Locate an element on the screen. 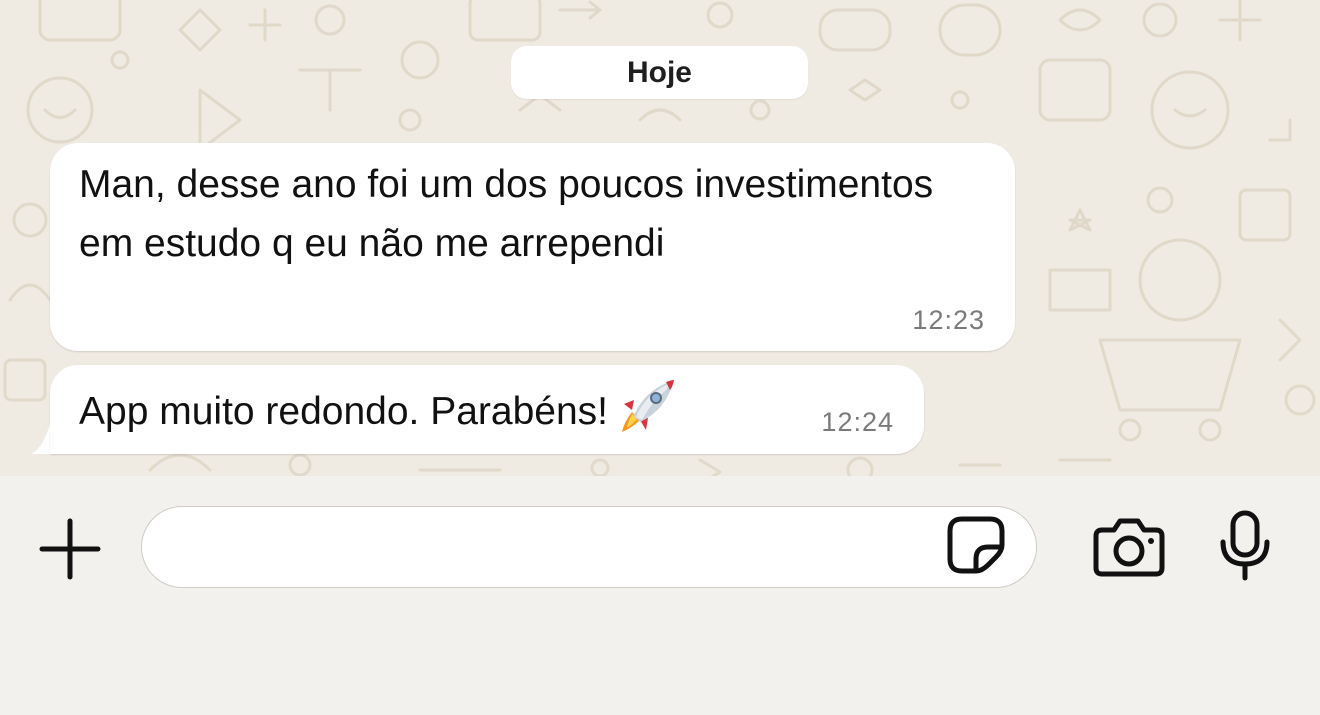  message-timestamp: 12:23 is located at coordinates (948, 320).